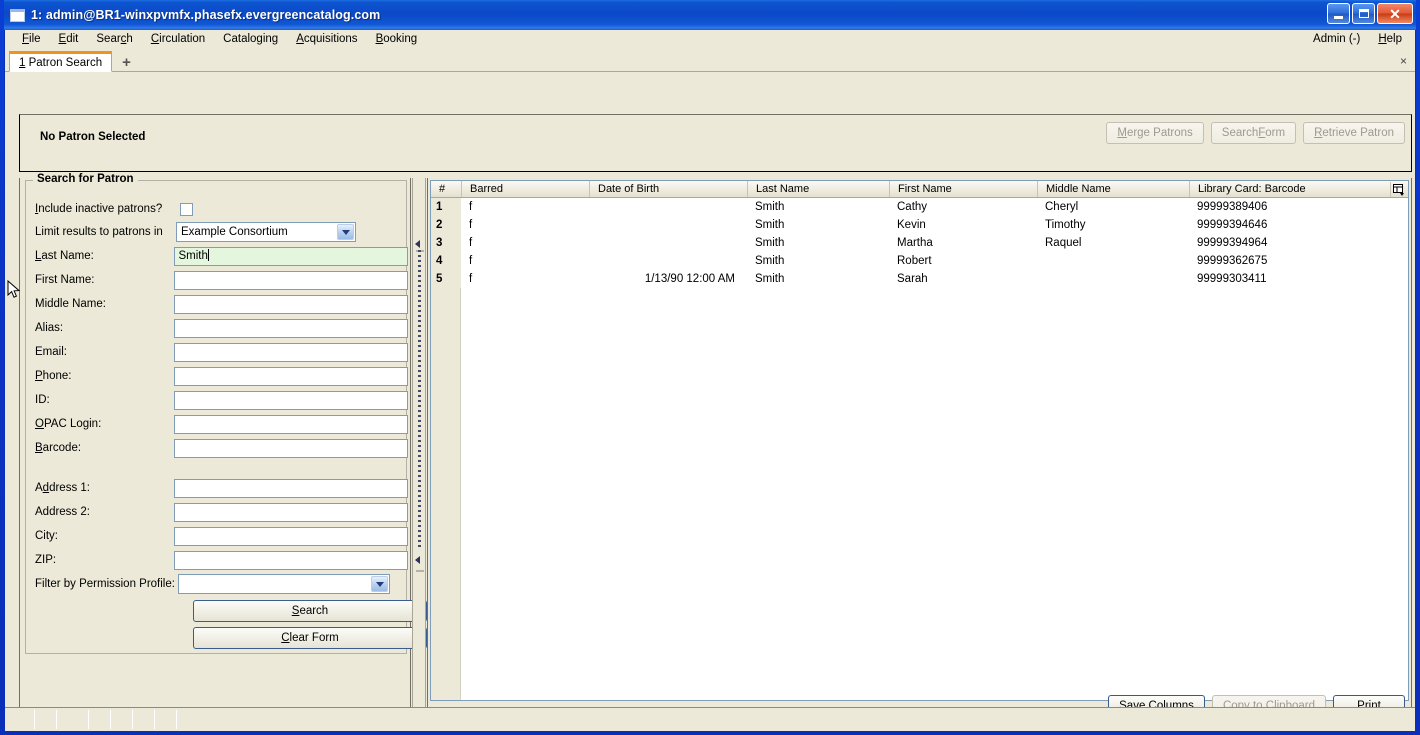 Image resolution: width=1420 pixels, height=735 pixels. Describe the element at coordinates (178, 39) in the screenshot. I see `menu-circulation: Circulation` at that location.